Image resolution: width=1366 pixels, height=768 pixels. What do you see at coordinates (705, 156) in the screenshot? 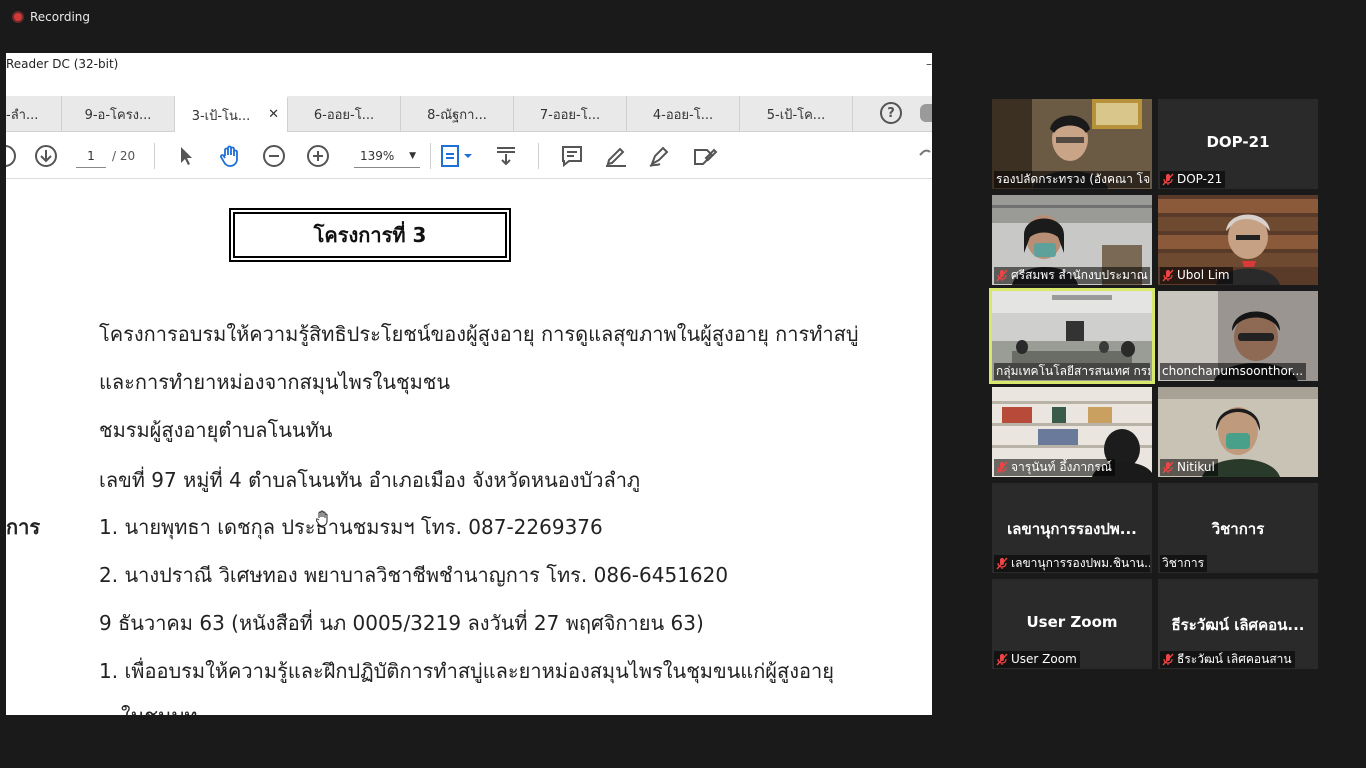
I see `edit-pdf-icon` at bounding box center [705, 156].